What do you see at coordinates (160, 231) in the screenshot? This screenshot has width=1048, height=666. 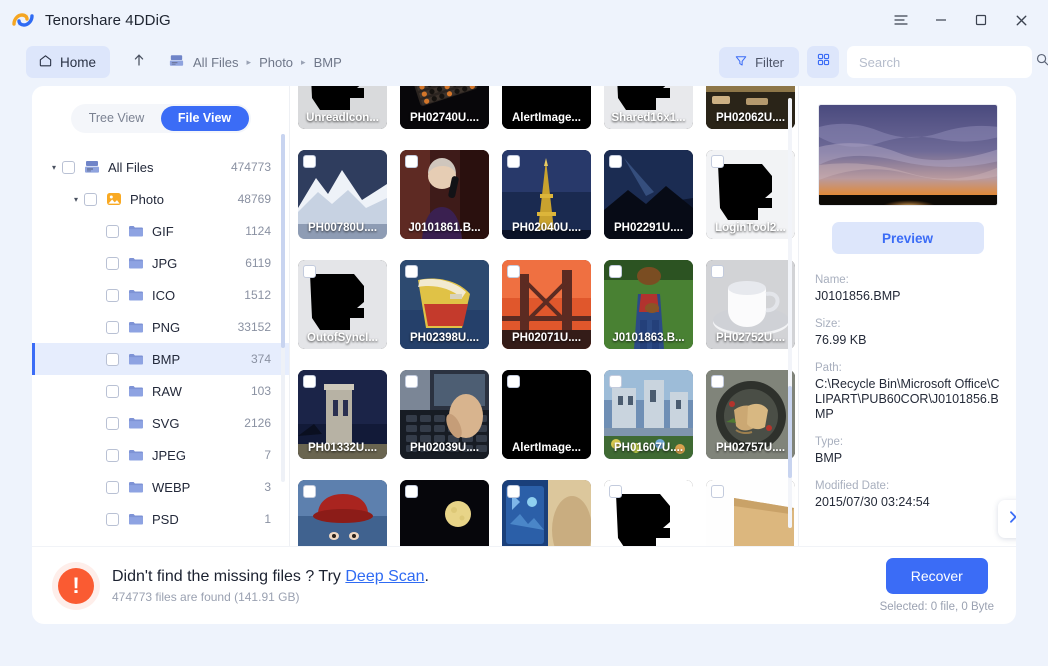 I see `tree-item-gif: GIF 1124` at bounding box center [160, 231].